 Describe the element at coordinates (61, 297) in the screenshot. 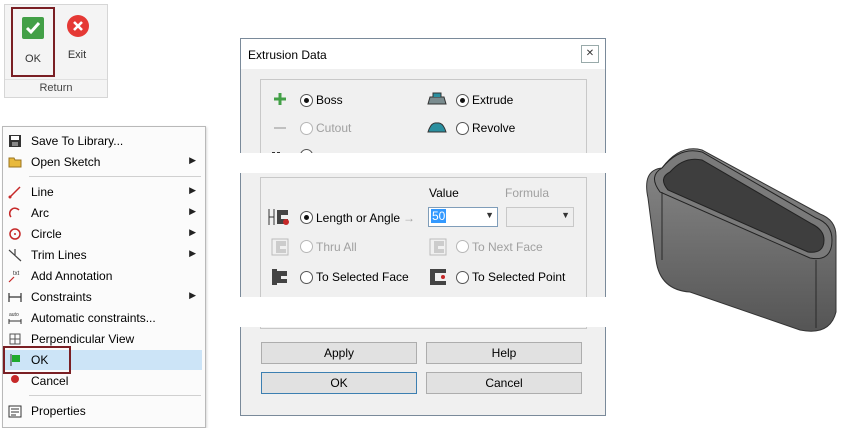

I see `menu-item-label: Constraints` at that location.